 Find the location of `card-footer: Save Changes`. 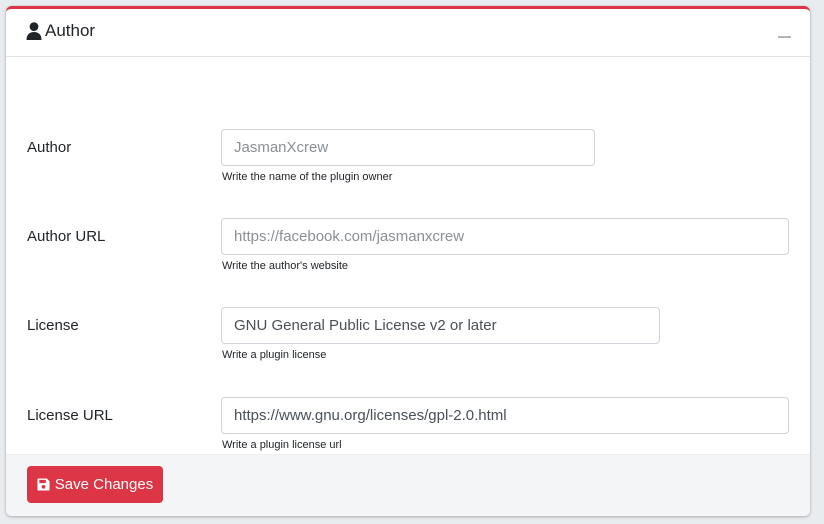

card-footer: Save Changes is located at coordinates (408, 485).